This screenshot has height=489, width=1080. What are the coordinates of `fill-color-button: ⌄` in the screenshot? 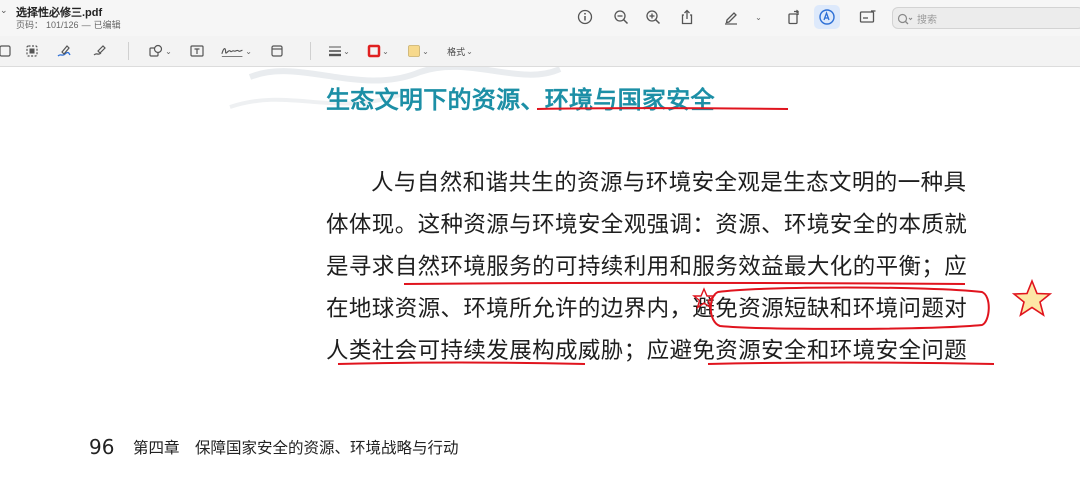 It's located at (418, 51).